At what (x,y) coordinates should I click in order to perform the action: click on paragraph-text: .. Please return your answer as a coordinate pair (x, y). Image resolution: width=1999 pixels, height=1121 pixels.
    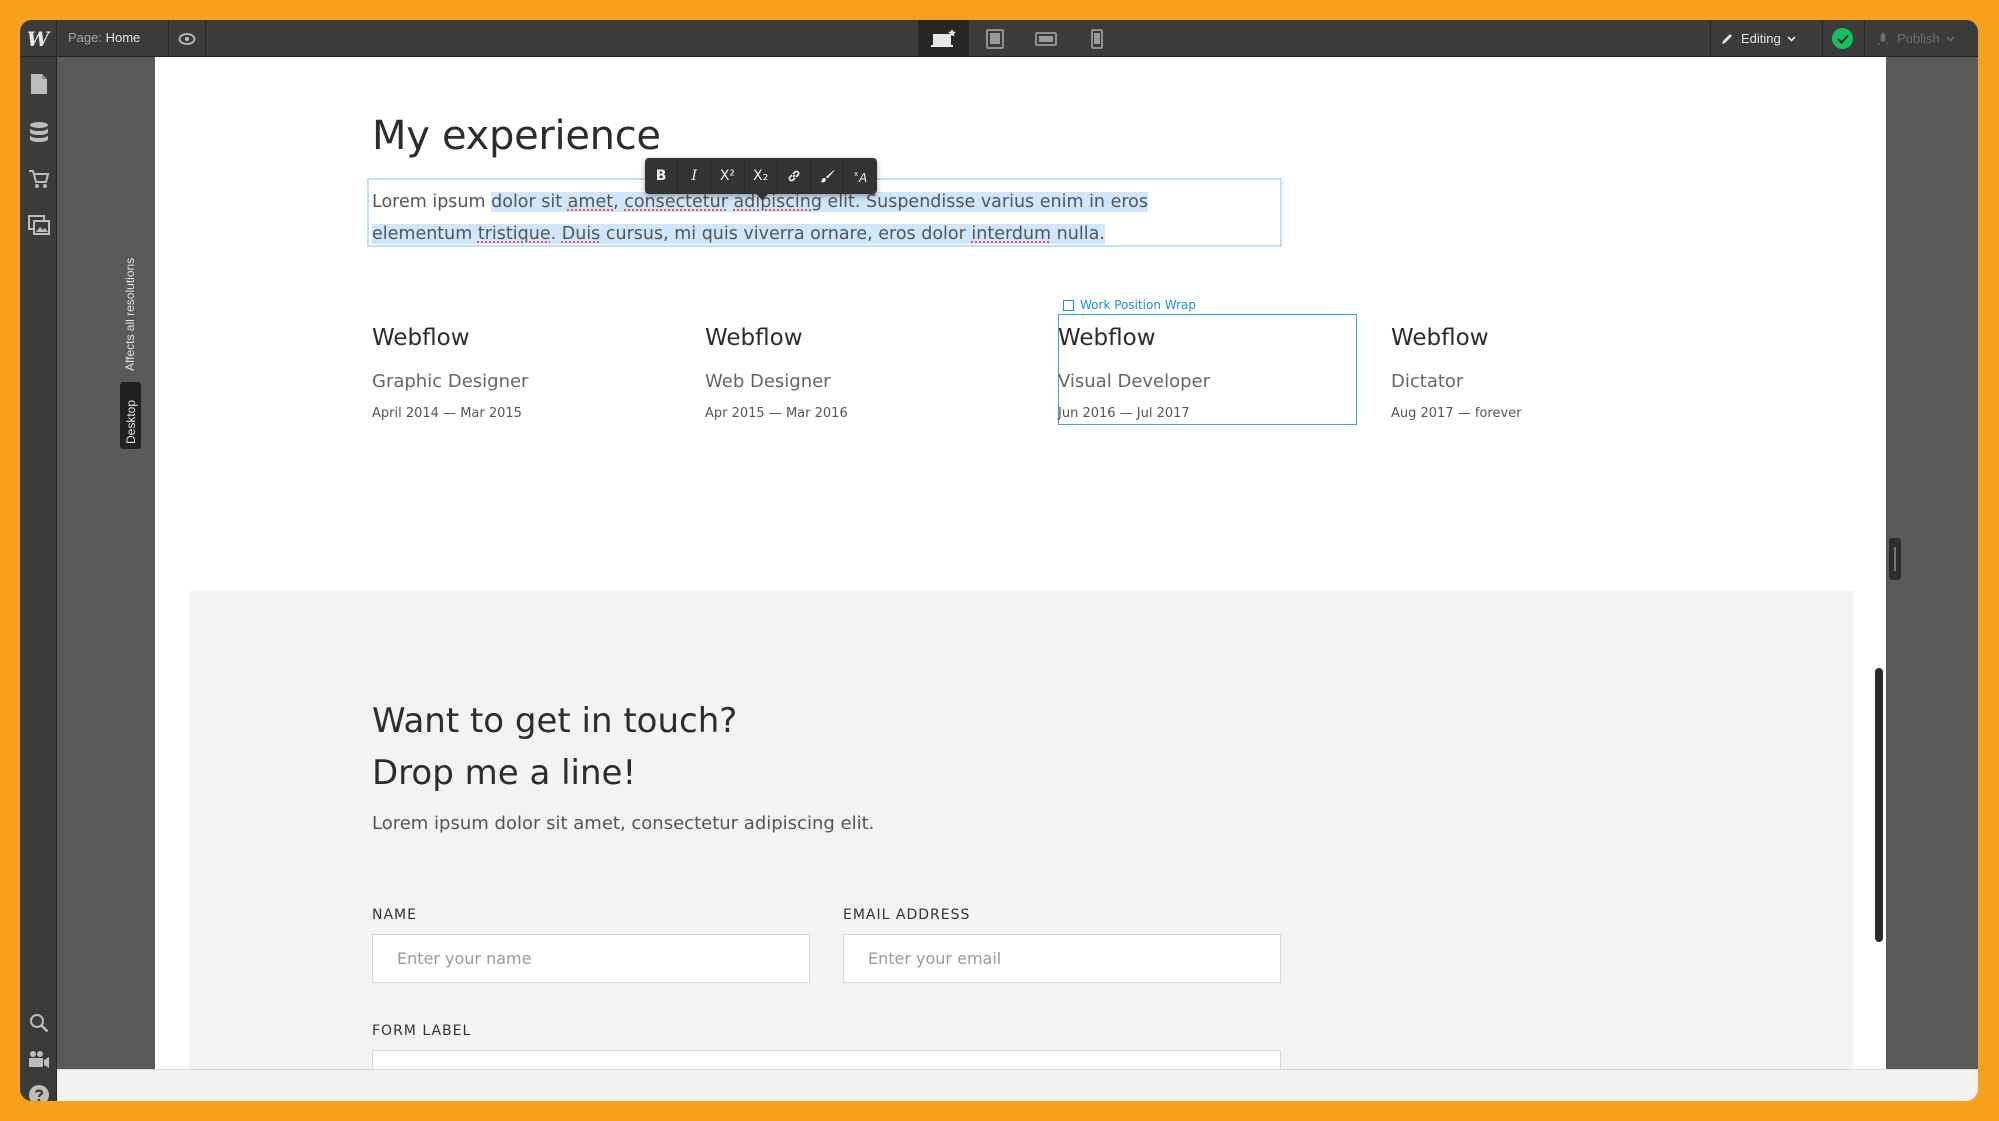
    Looking at the image, I should click on (556, 234).